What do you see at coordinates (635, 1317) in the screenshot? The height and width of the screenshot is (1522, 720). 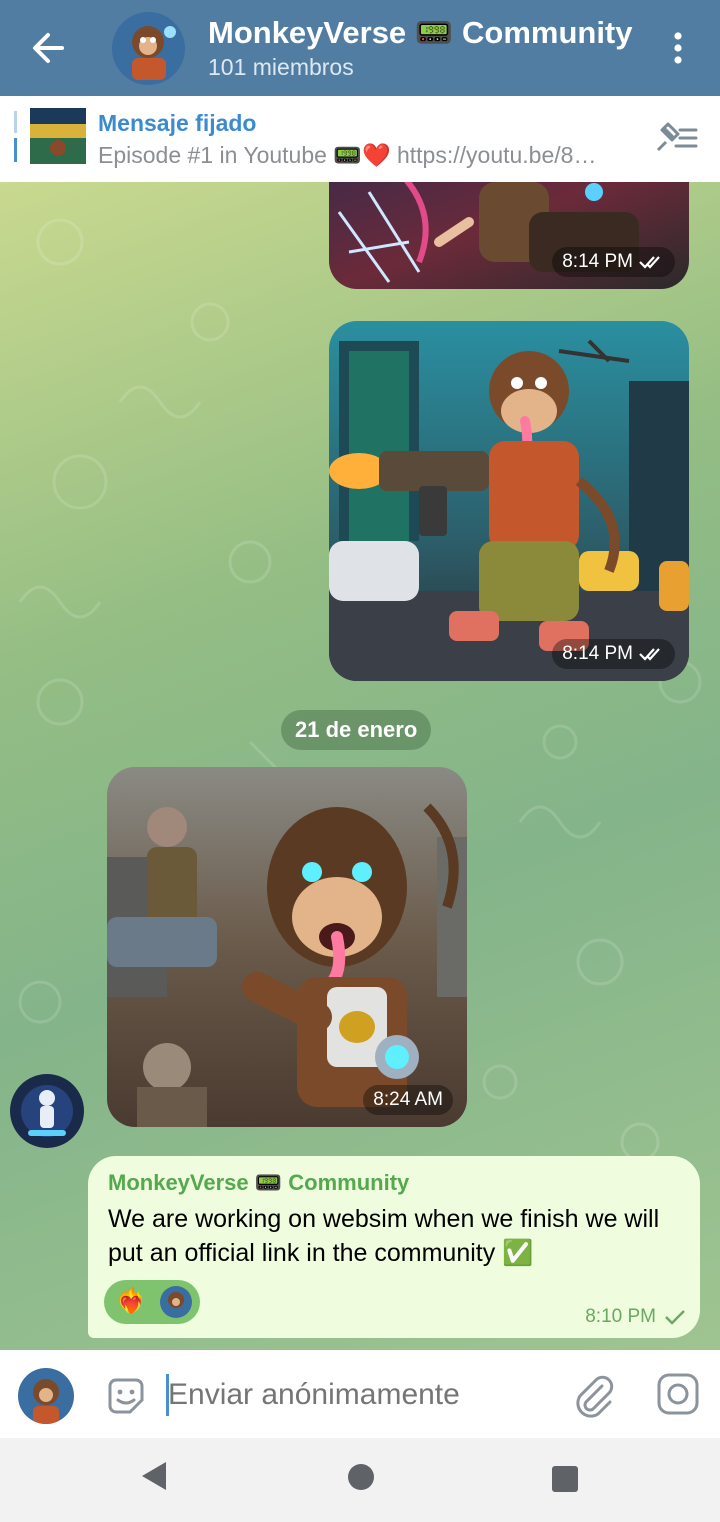 I see `message-time: 8:10 PM` at bounding box center [635, 1317].